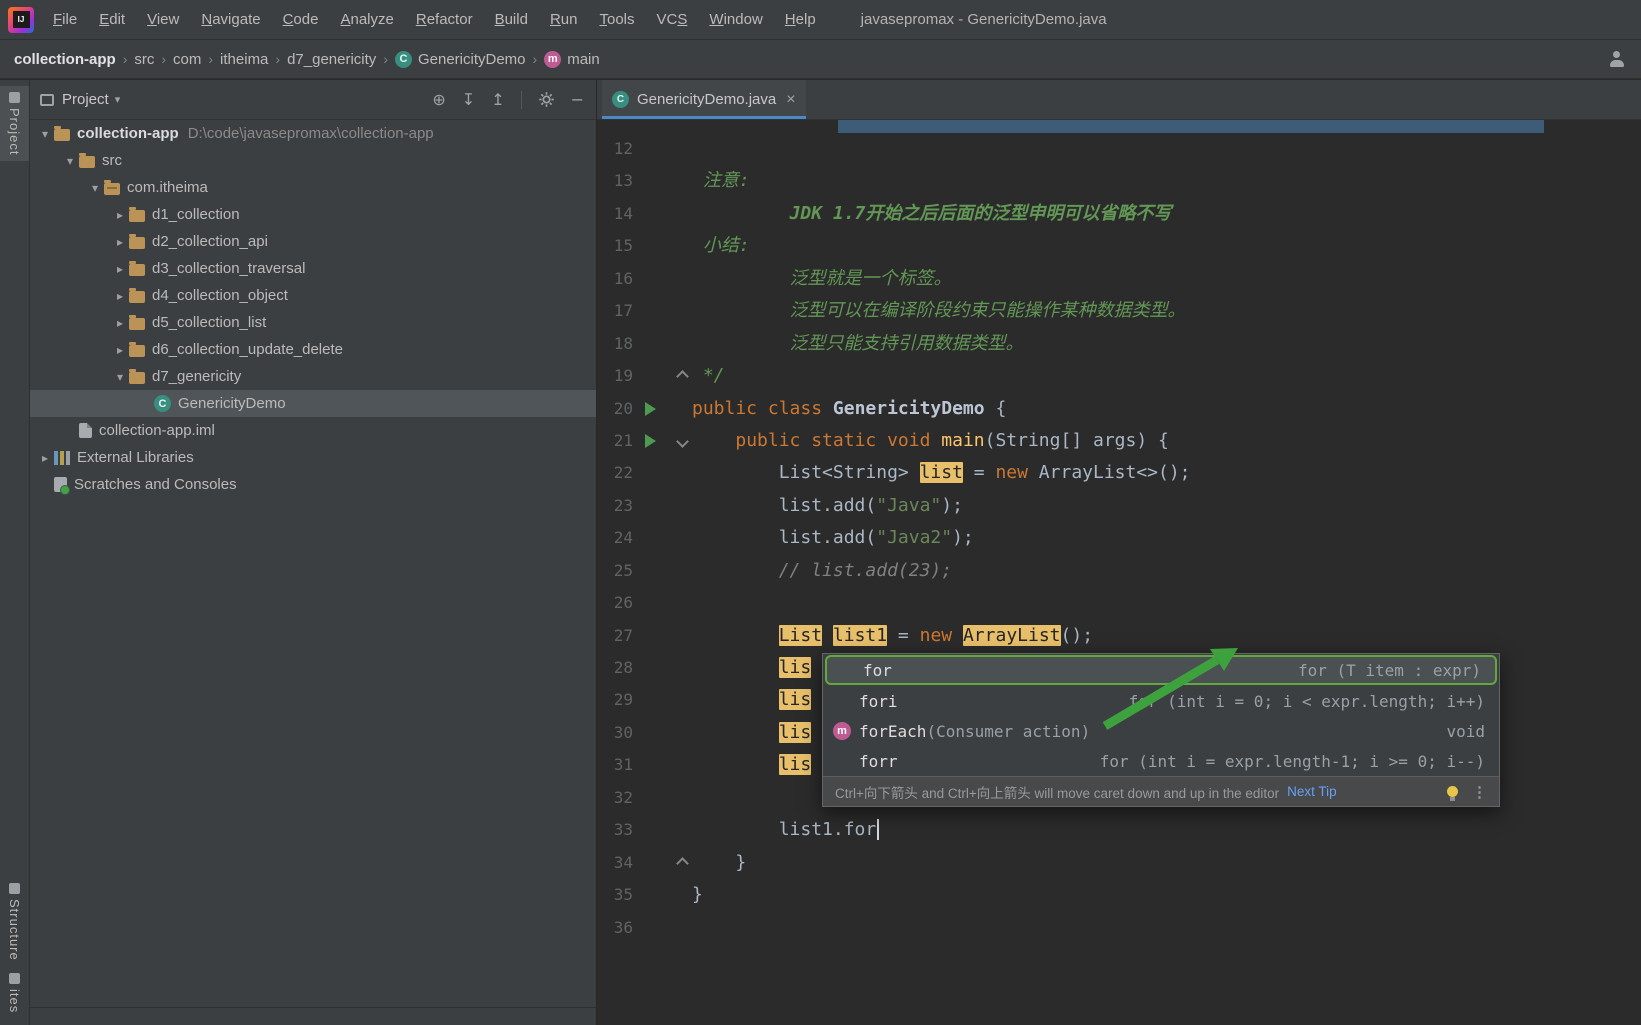 The height and width of the screenshot is (1025, 1641). What do you see at coordinates (1119, 506) in the screenshot?
I see `code-line: 23 list.add("Java");` at bounding box center [1119, 506].